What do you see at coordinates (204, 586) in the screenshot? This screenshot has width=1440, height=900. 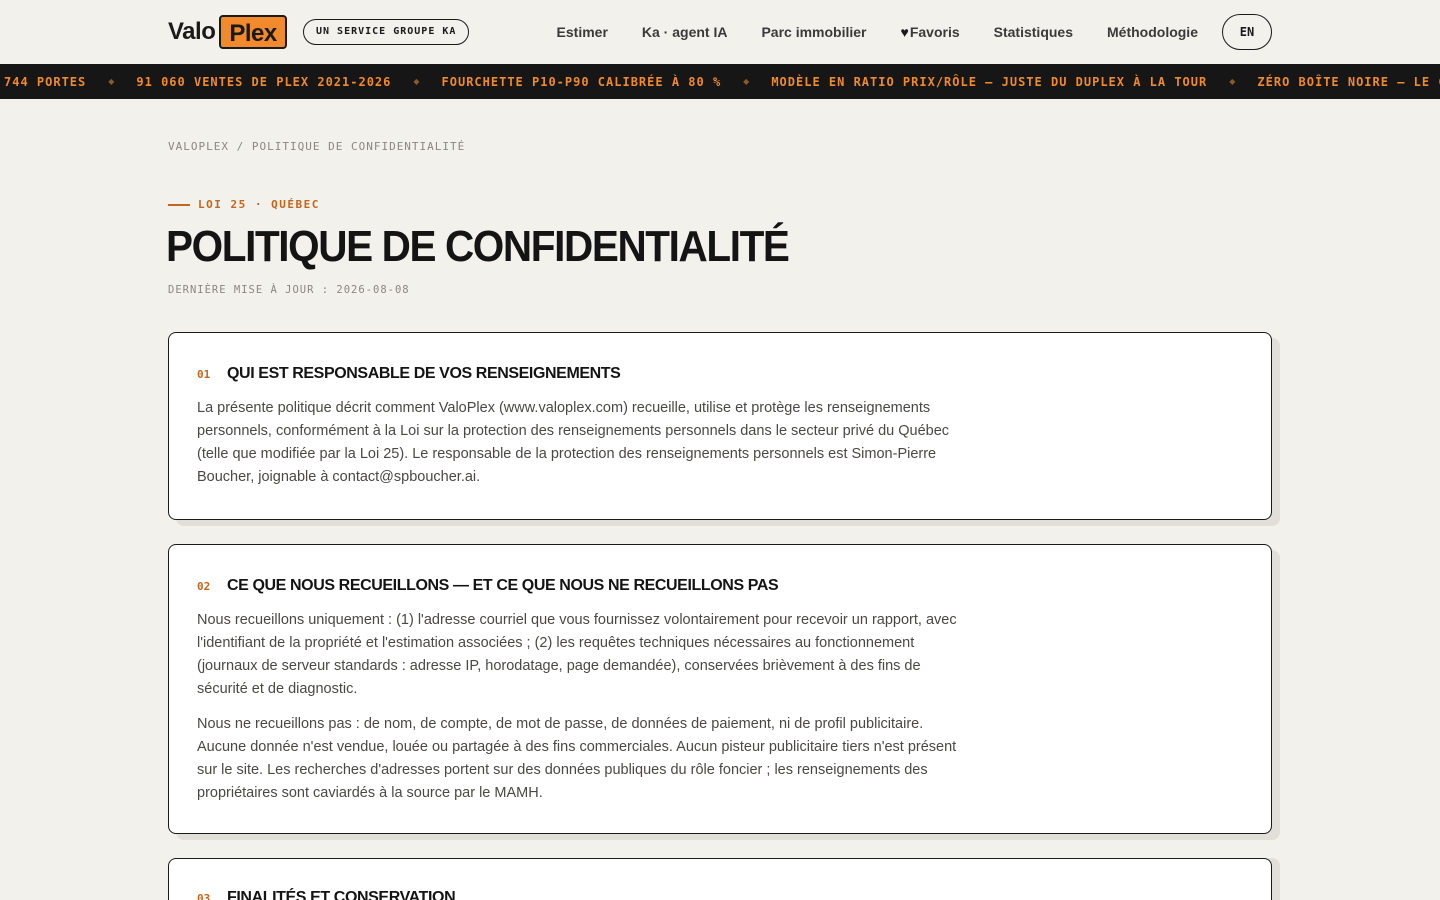 I see `section-number: 02` at bounding box center [204, 586].